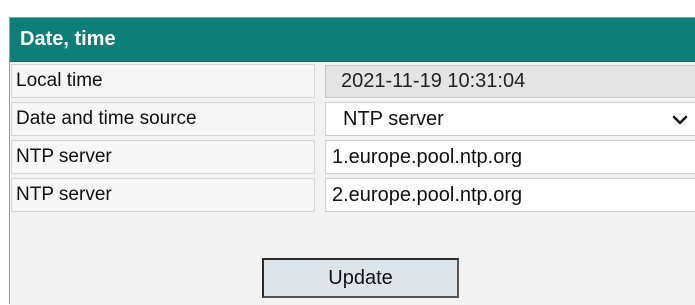 This screenshot has height=305, width=695. What do you see at coordinates (360, 278) in the screenshot?
I see `update-button: Update` at bounding box center [360, 278].